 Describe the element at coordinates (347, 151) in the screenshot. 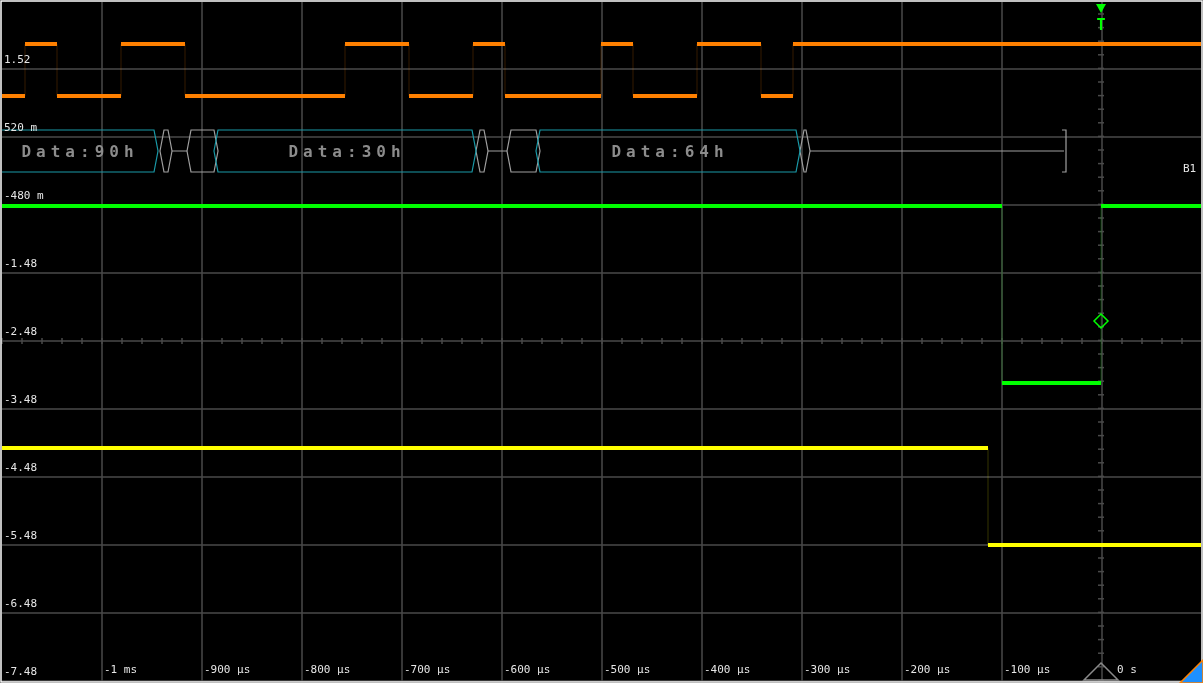

I see `bus-frame-label: Data:30h` at that location.